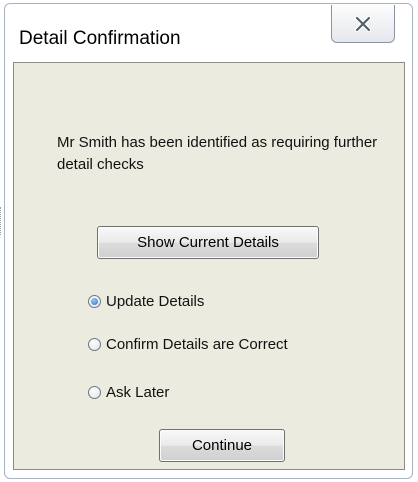 This screenshot has height=482, width=418. I want to click on window-title: Detail Confirmation, so click(100, 38).